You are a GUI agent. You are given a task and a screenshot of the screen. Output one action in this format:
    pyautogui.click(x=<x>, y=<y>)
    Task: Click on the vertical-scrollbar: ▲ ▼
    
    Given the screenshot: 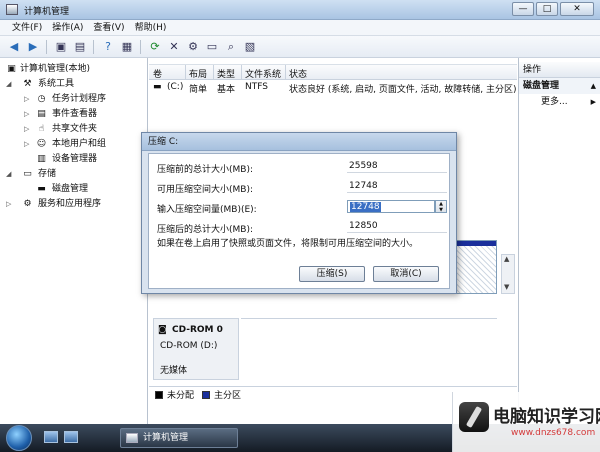 What is the action you would take?
    pyautogui.click(x=508, y=274)
    